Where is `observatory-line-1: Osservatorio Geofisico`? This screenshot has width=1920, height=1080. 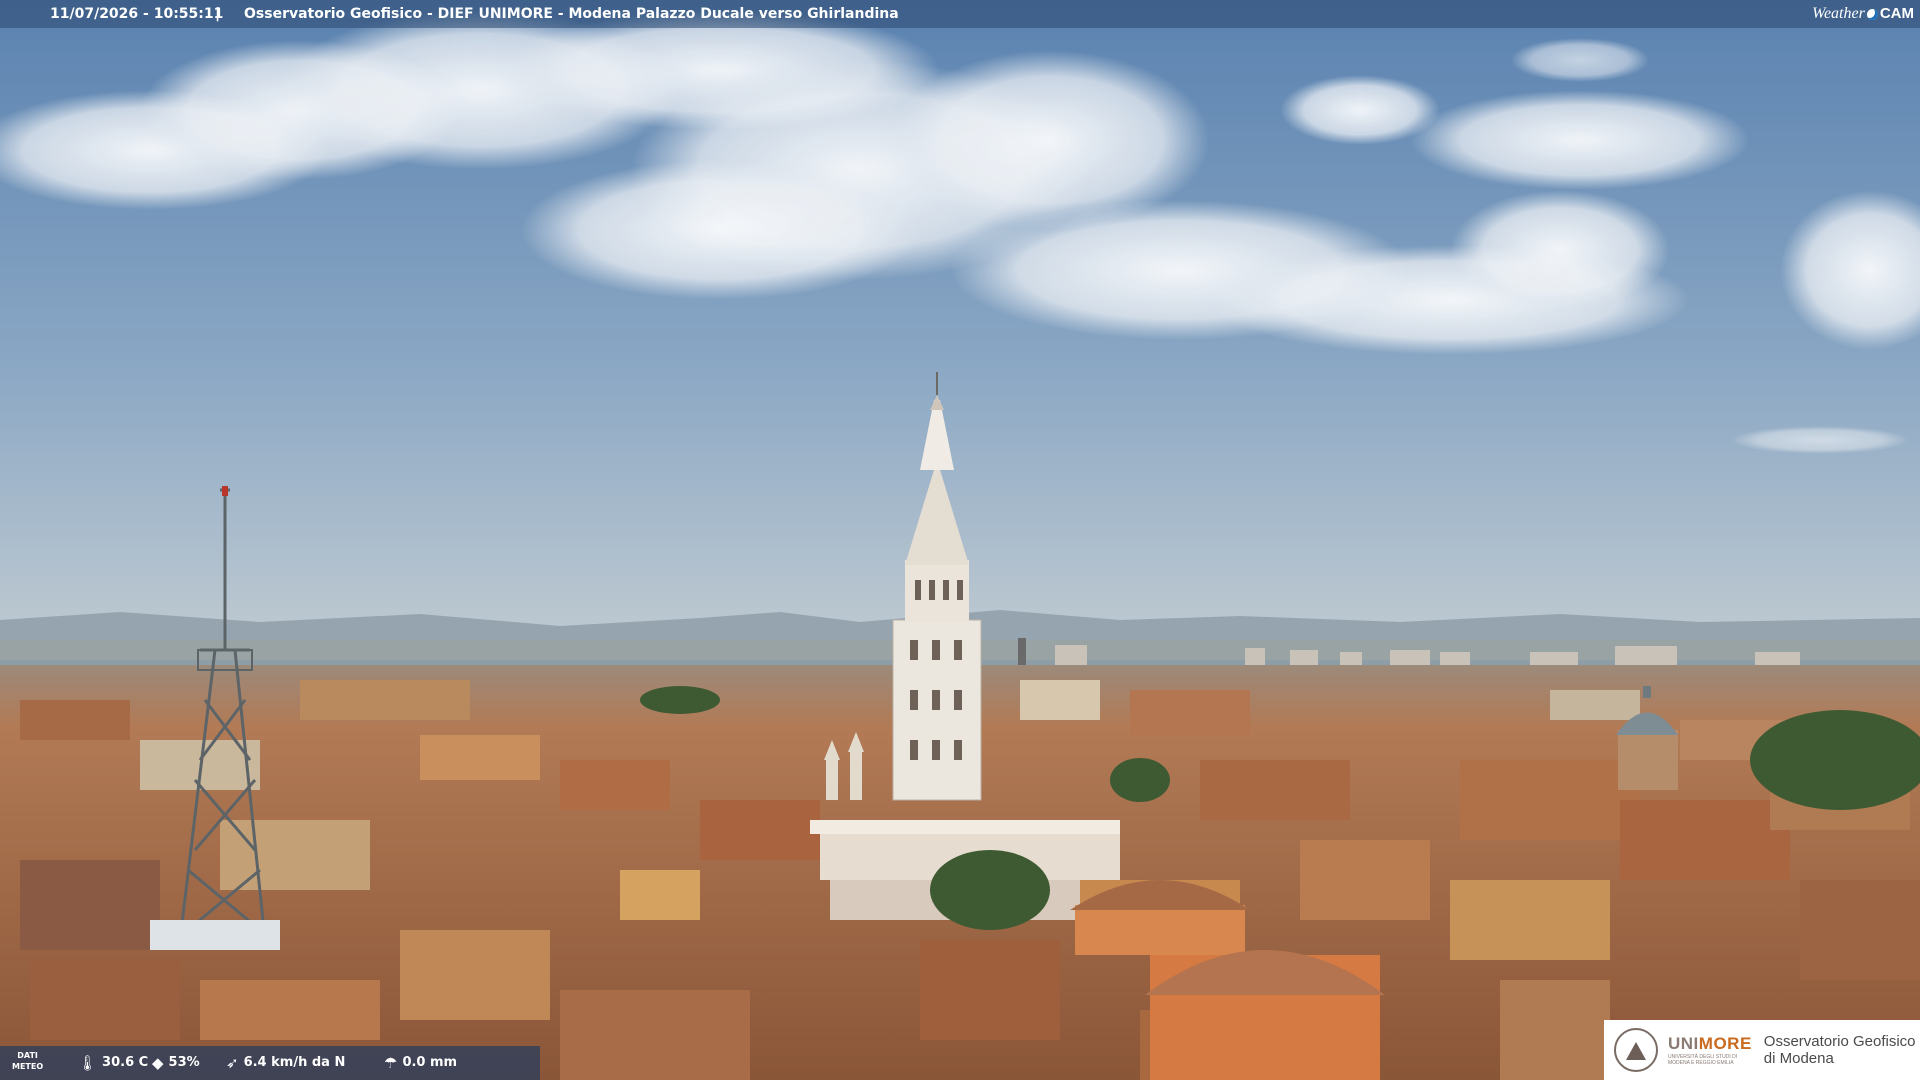
observatory-line-1: Osservatorio Geofisico is located at coordinates (1839, 1041).